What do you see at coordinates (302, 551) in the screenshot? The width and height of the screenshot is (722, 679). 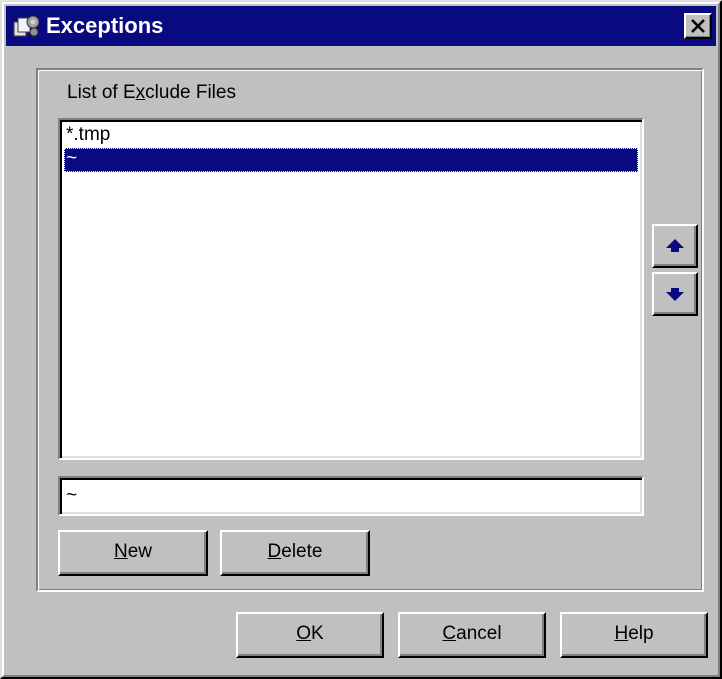 I see `delete-button-label: elete` at bounding box center [302, 551].